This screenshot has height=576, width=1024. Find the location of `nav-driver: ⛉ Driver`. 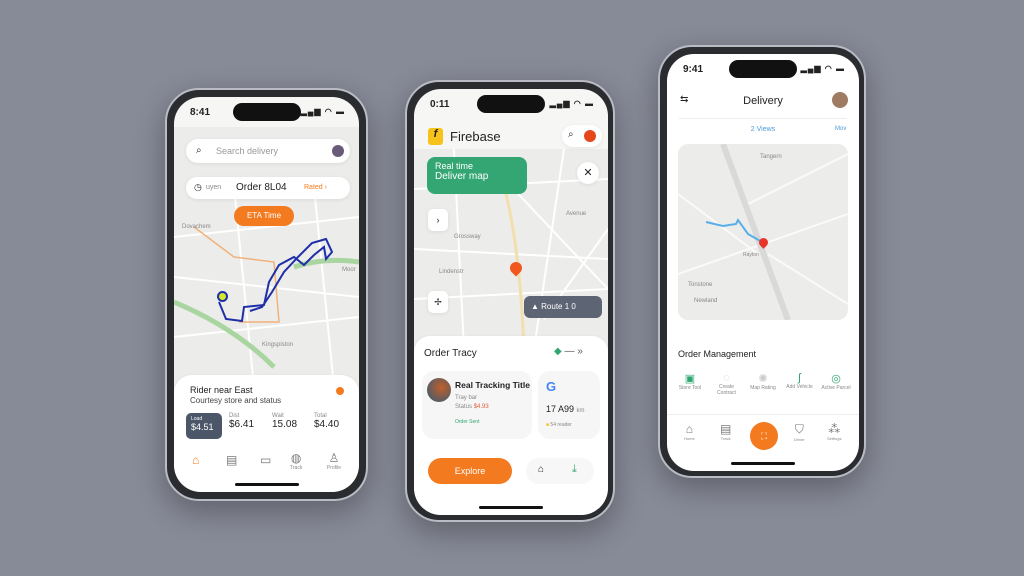

nav-driver: ⛉ Driver is located at coordinates (799, 432).